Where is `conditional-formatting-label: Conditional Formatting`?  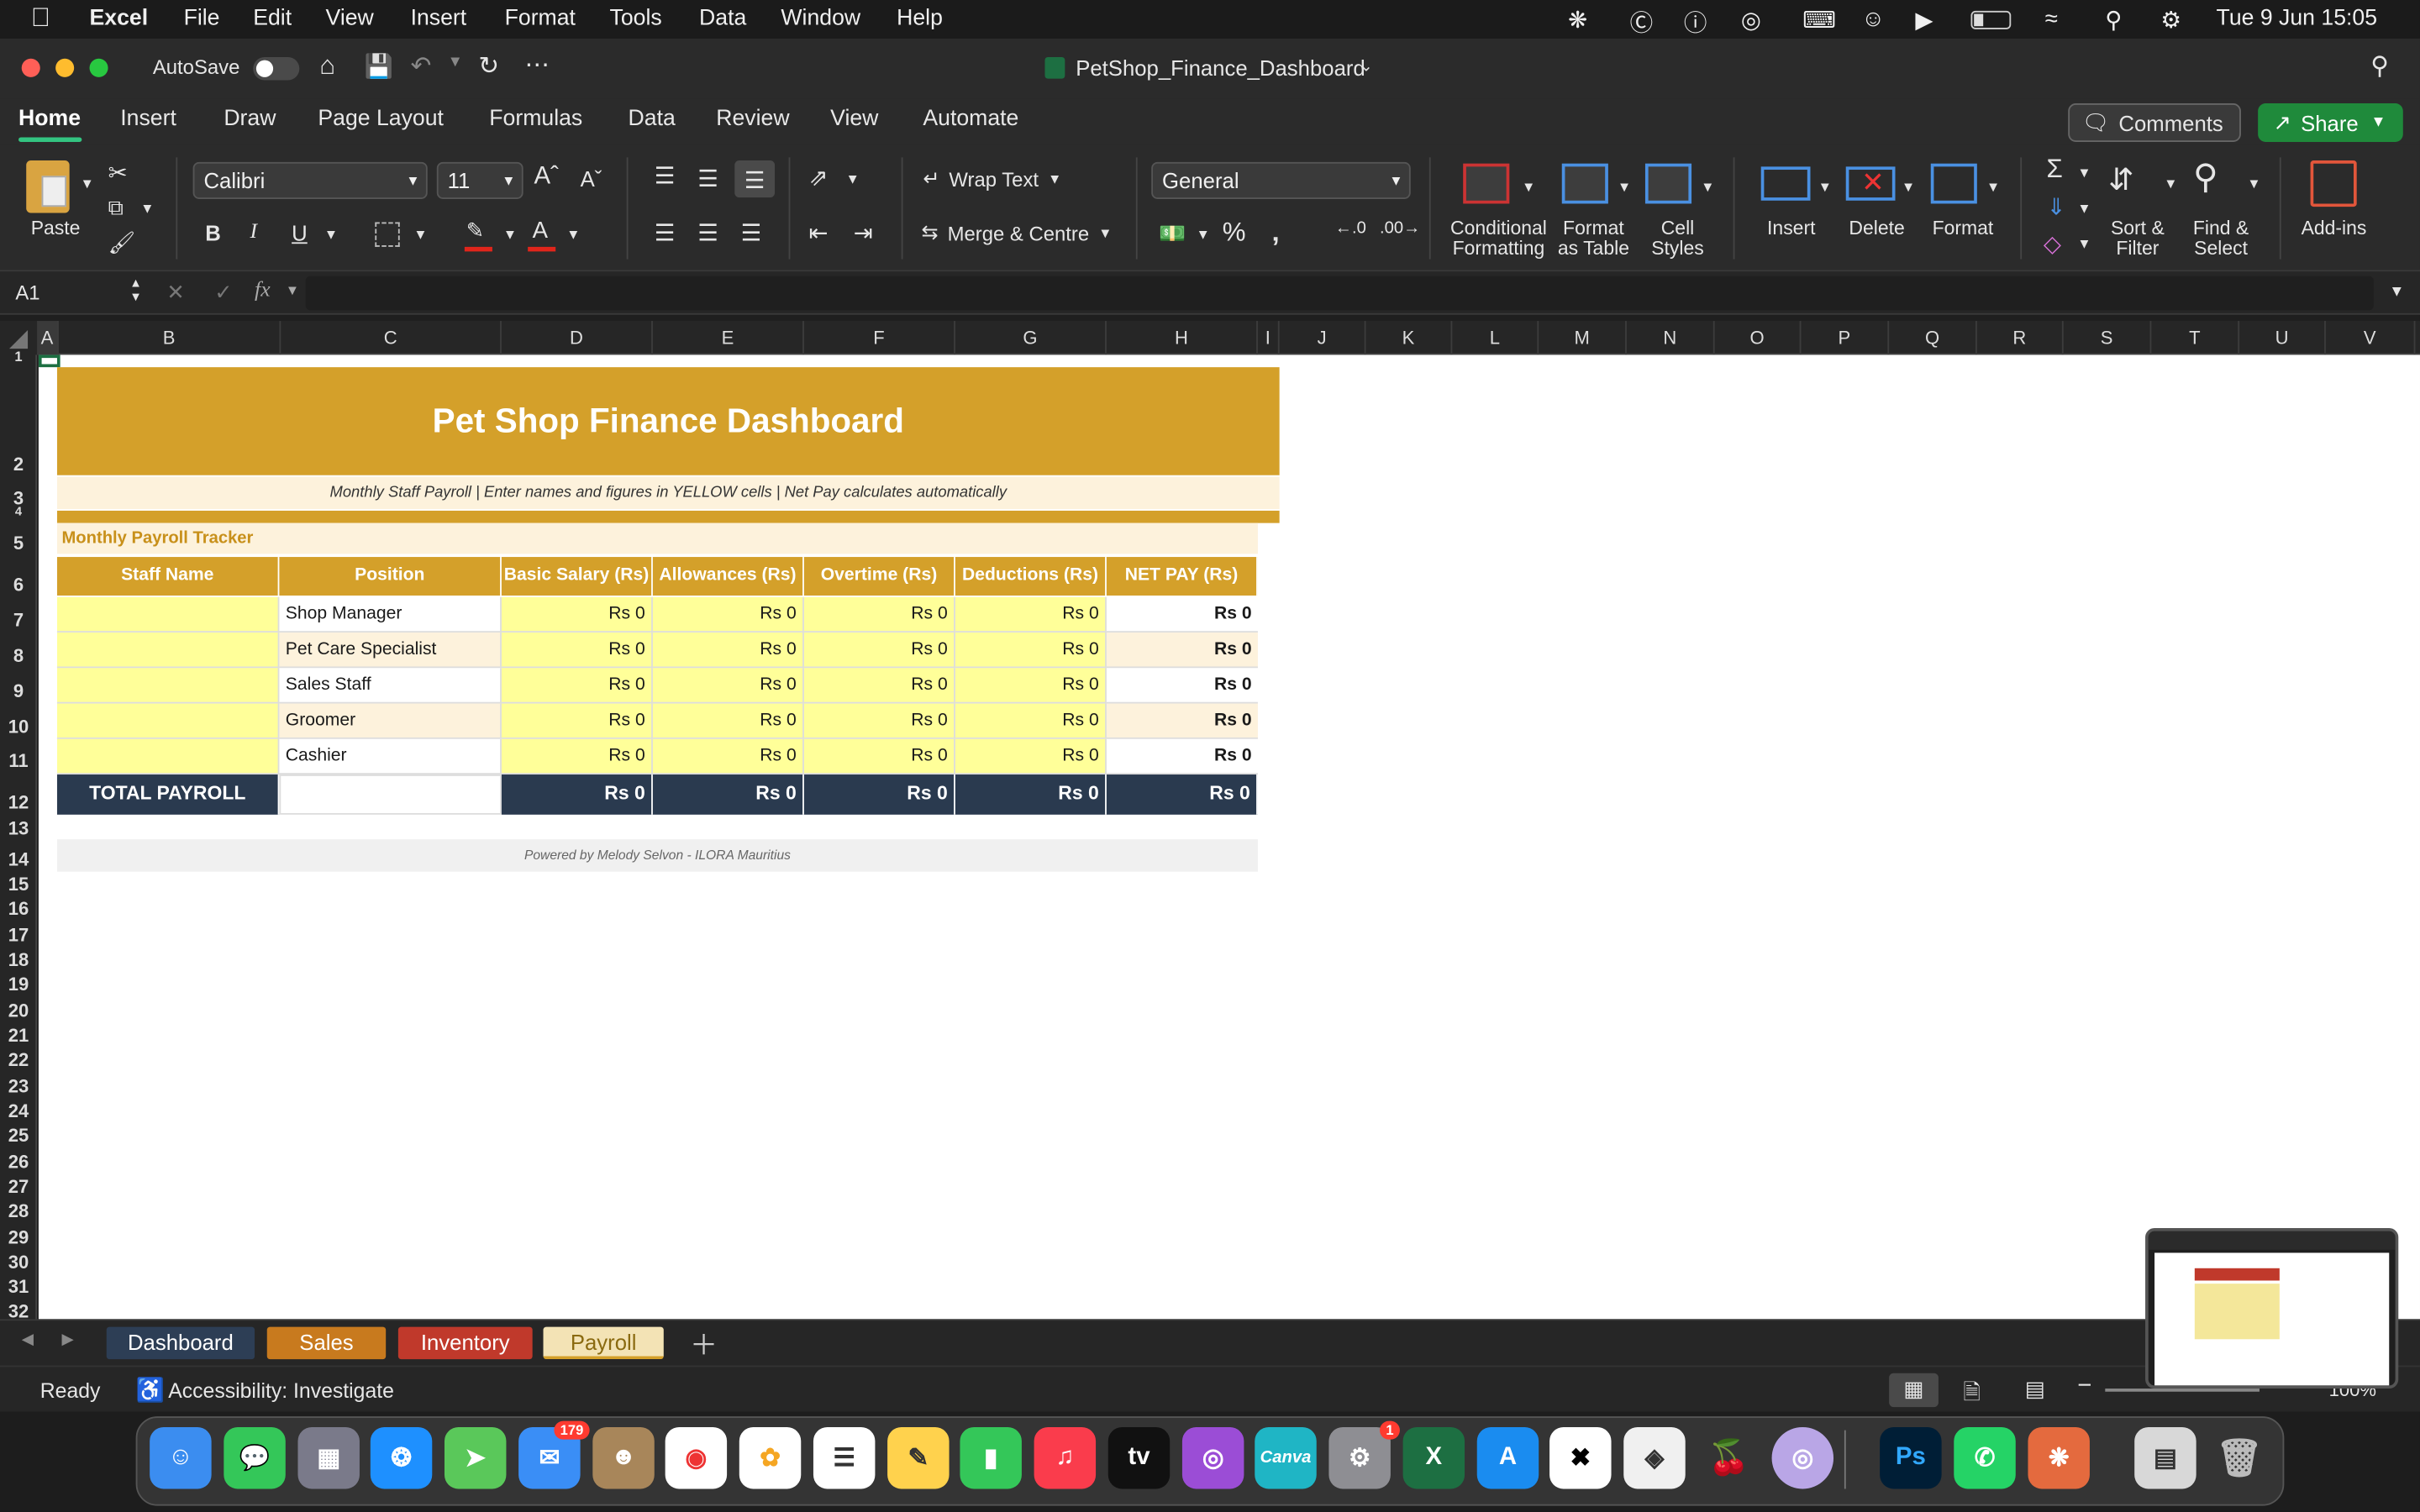
conditional-formatting-label: Conditional Formatting is located at coordinates (1498, 239).